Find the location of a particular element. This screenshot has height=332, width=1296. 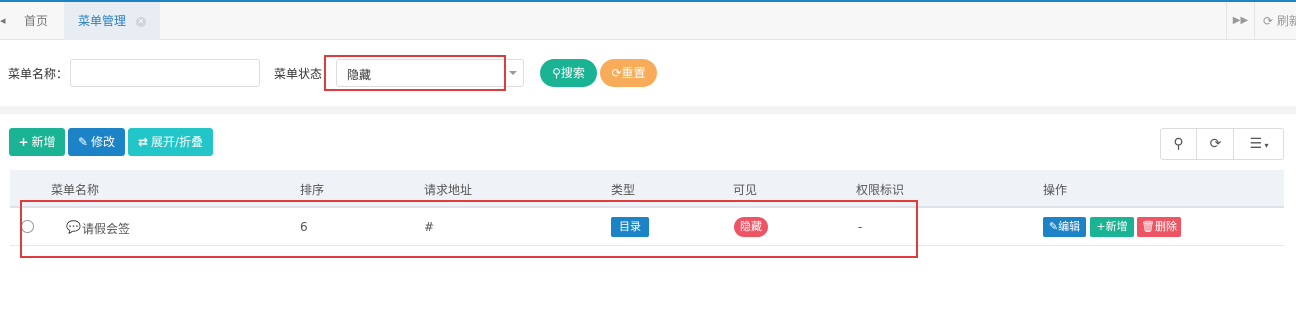

reset-button-label: 重置 is located at coordinates (633, 73).